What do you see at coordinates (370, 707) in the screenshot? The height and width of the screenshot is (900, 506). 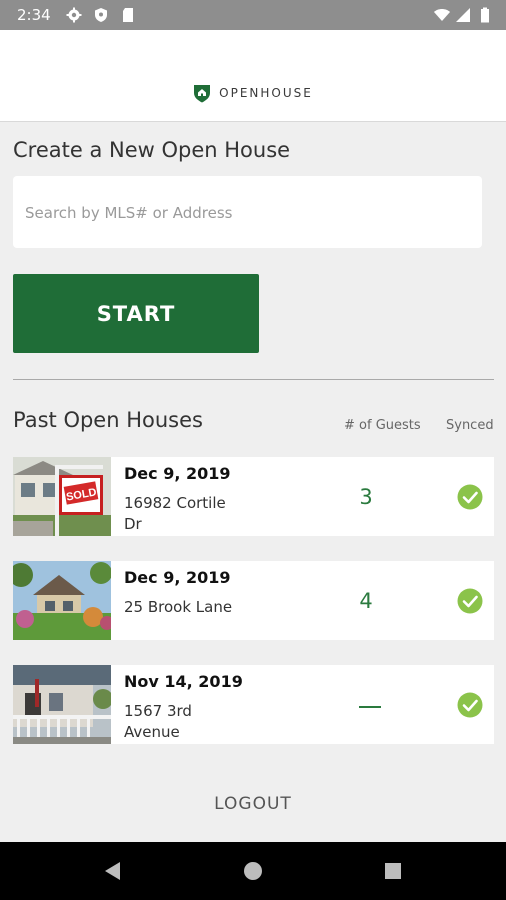 I see `row-no-guests-dash` at bounding box center [370, 707].